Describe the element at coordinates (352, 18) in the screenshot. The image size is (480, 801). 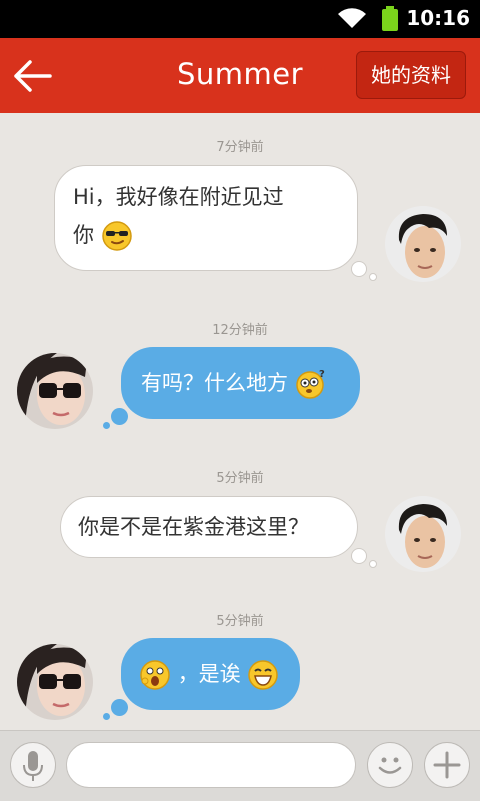
I see `wifi-icon` at that location.